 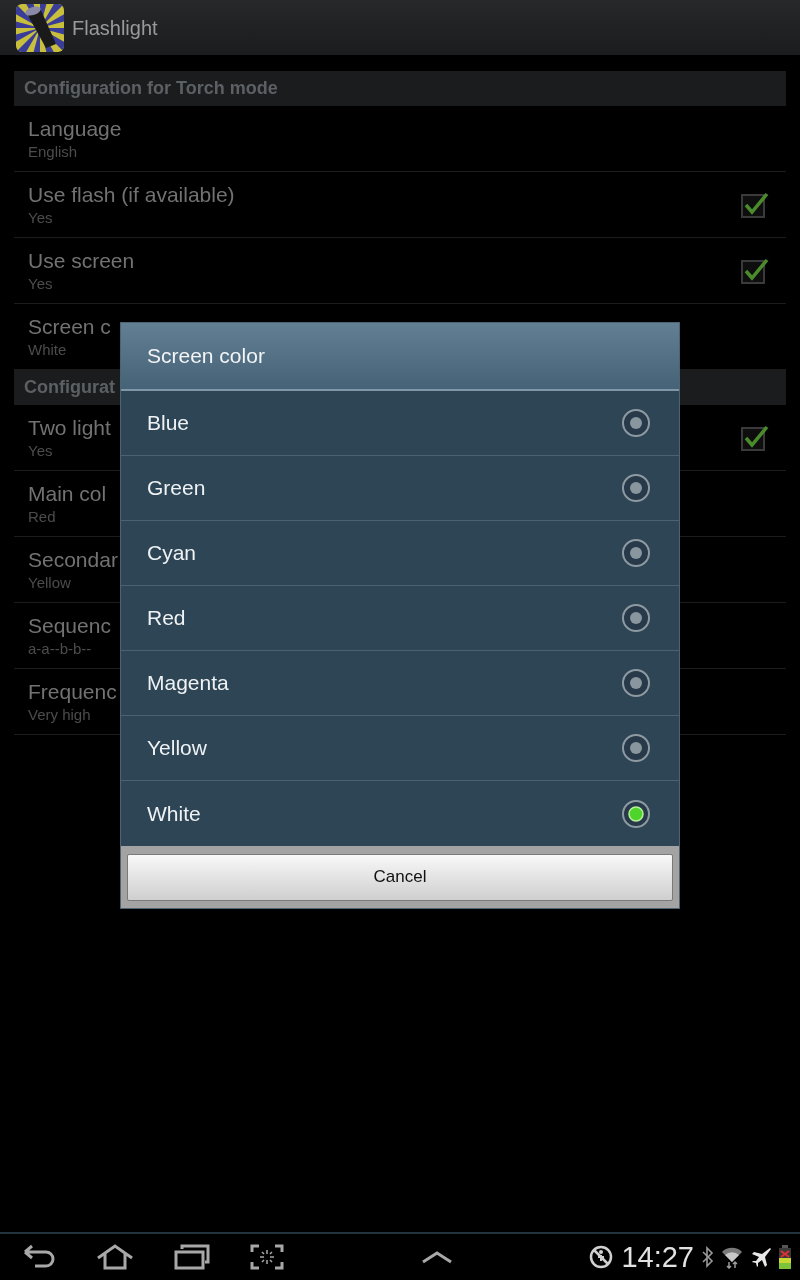 I want to click on home-icon, so click(x=115, y=1257).